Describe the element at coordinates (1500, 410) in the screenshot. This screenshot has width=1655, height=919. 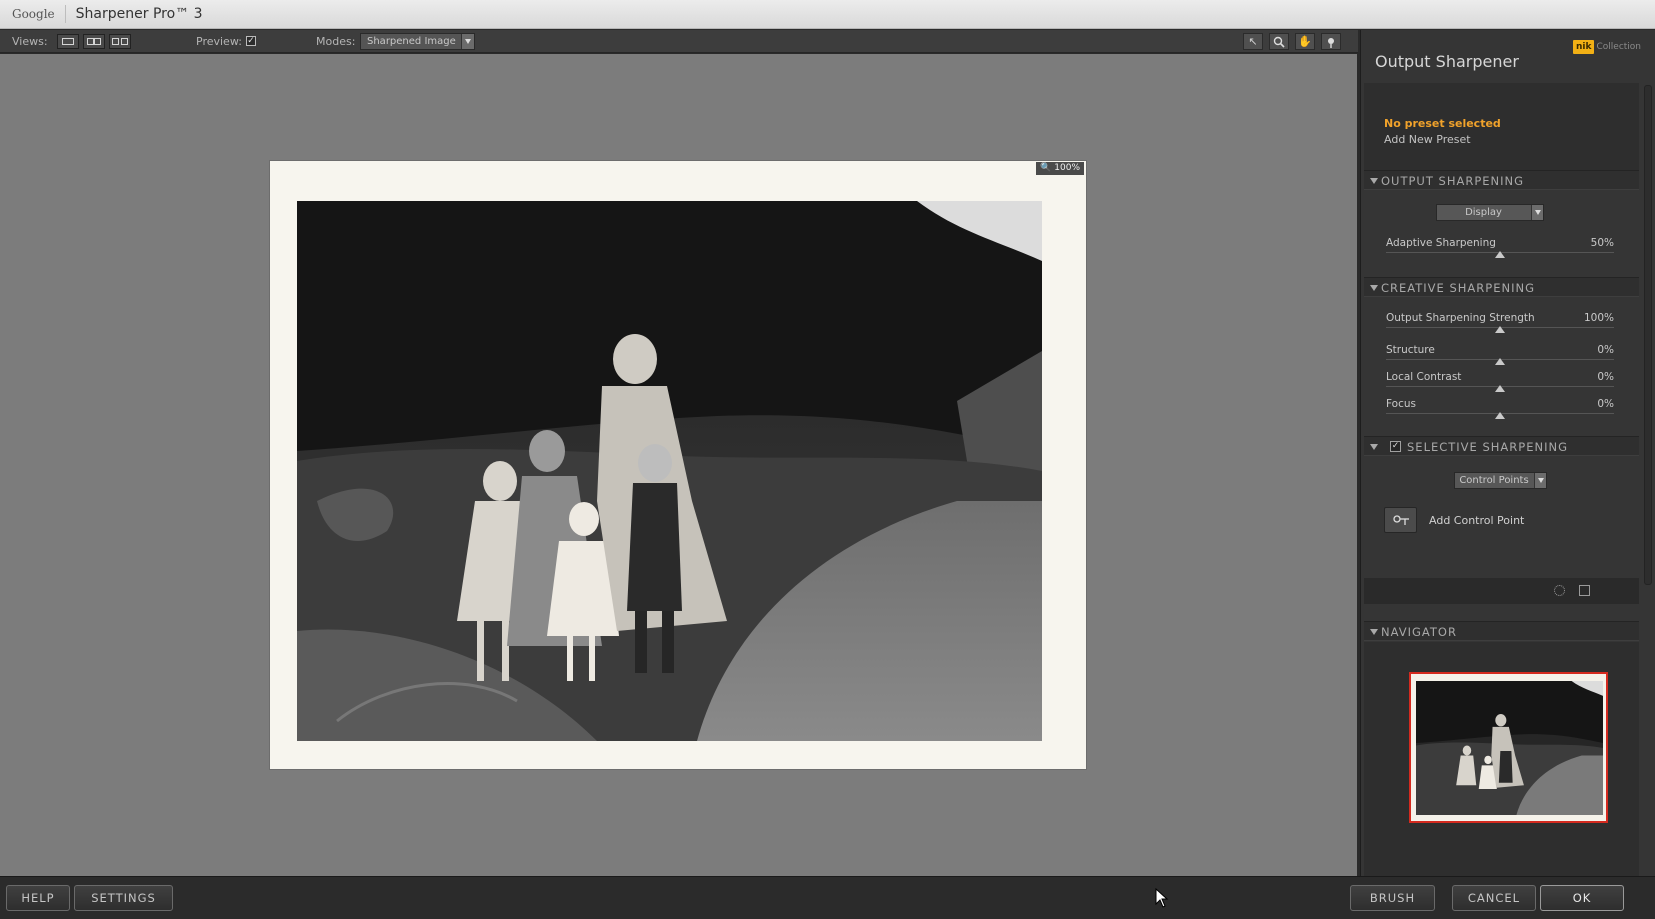
I see `focus-slider: Focus 0%` at that location.